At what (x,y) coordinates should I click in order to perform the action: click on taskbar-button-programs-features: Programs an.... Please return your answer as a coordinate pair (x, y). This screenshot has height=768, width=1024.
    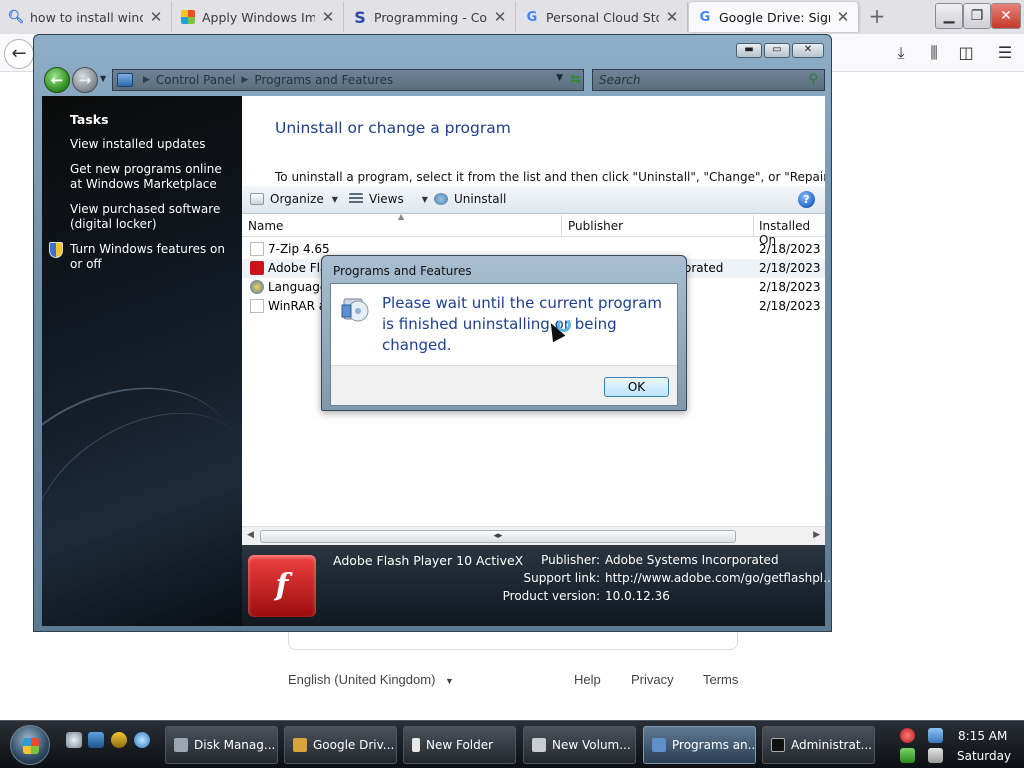
    Looking at the image, I should click on (699, 745).